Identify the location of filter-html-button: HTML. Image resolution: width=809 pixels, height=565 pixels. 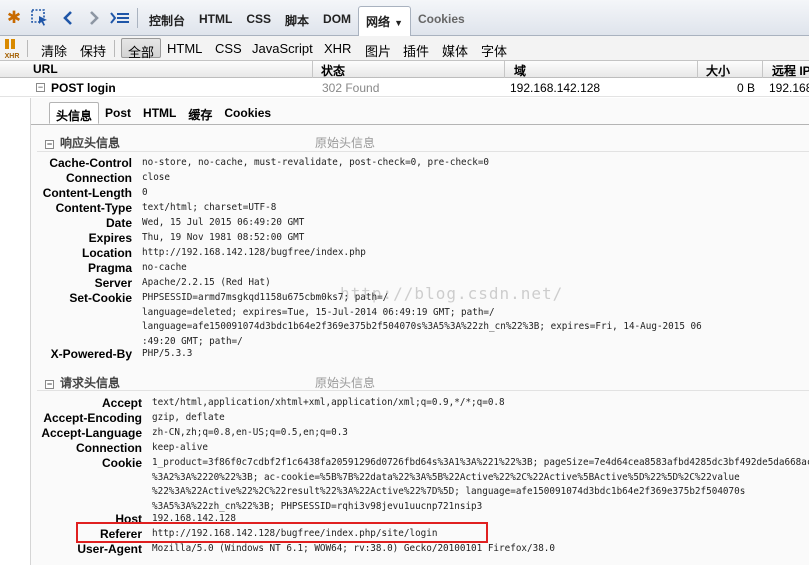
(184, 48).